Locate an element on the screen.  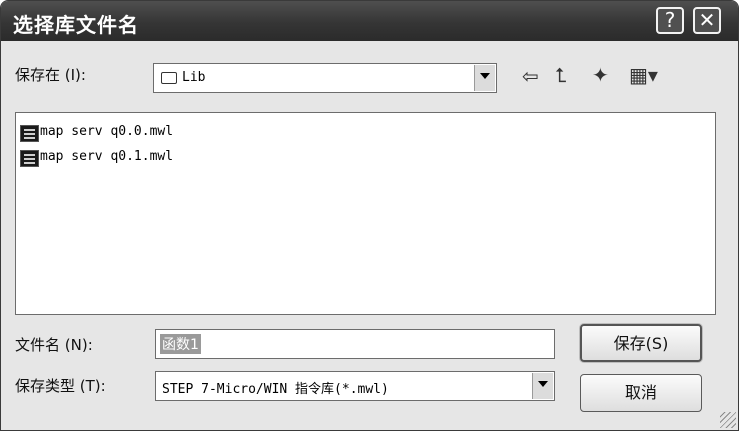
cancel-button: 取消 is located at coordinates (641, 393).